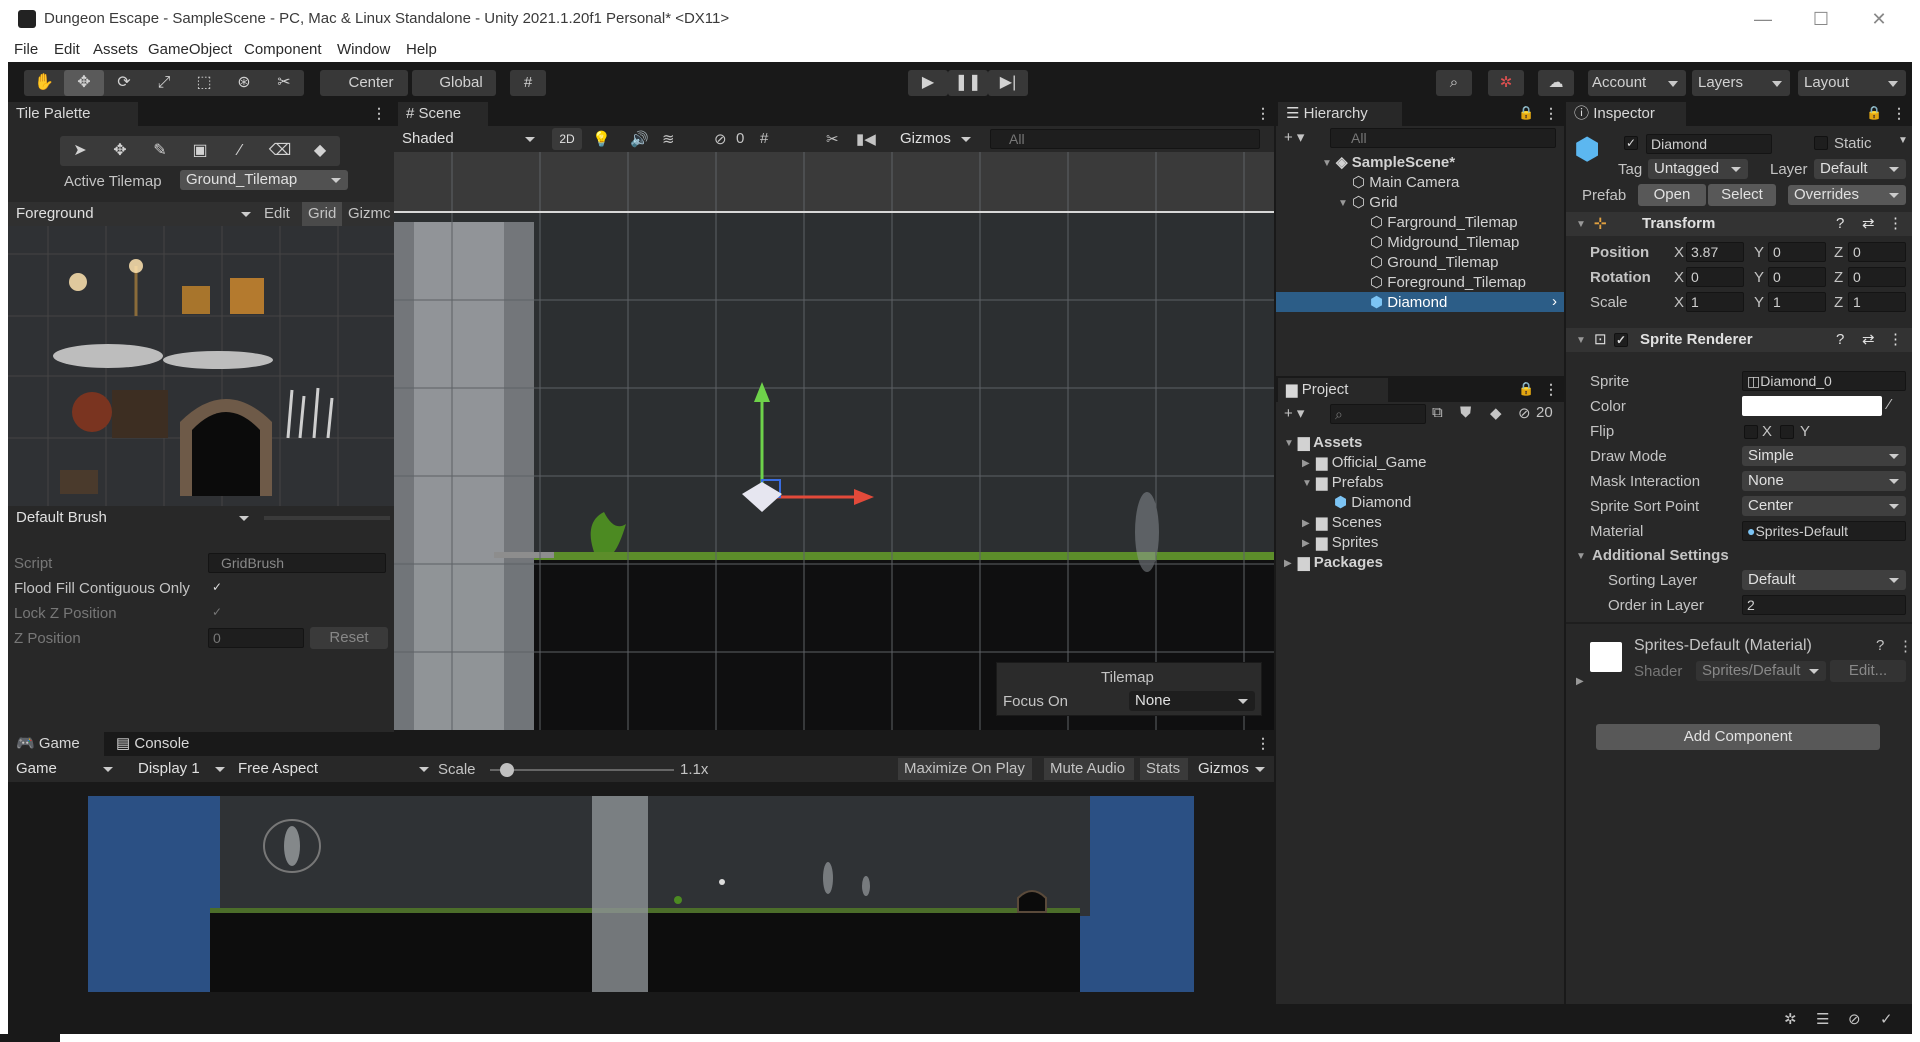  What do you see at coordinates (968, 83) in the screenshot?
I see `pause-icon: ❚❚` at bounding box center [968, 83].